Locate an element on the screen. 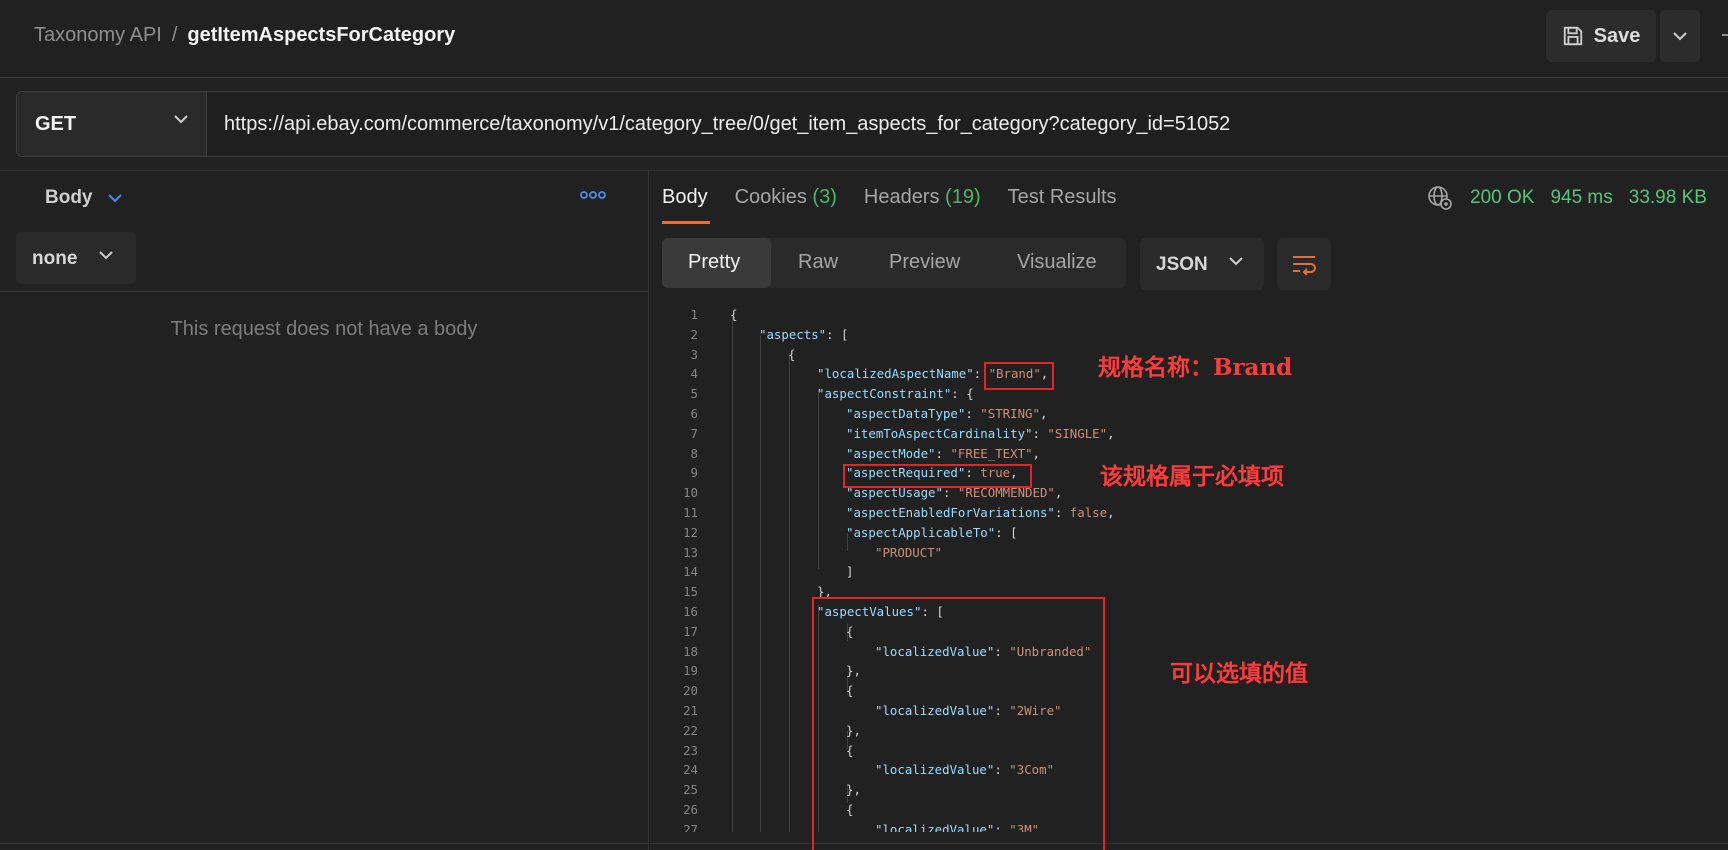  json-key: "itemToAspectCardinality" is located at coordinates (939, 433).